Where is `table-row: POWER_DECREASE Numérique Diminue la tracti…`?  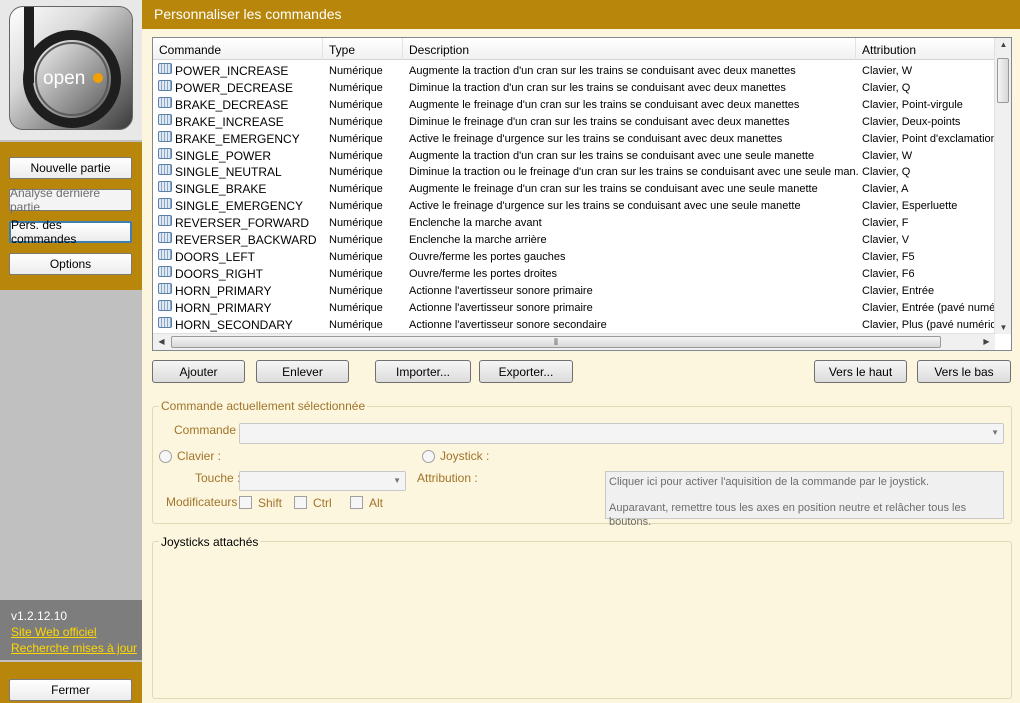
table-row: POWER_DECREASE Numérique Diminue la tracti… is located at coordinates (574, 88).